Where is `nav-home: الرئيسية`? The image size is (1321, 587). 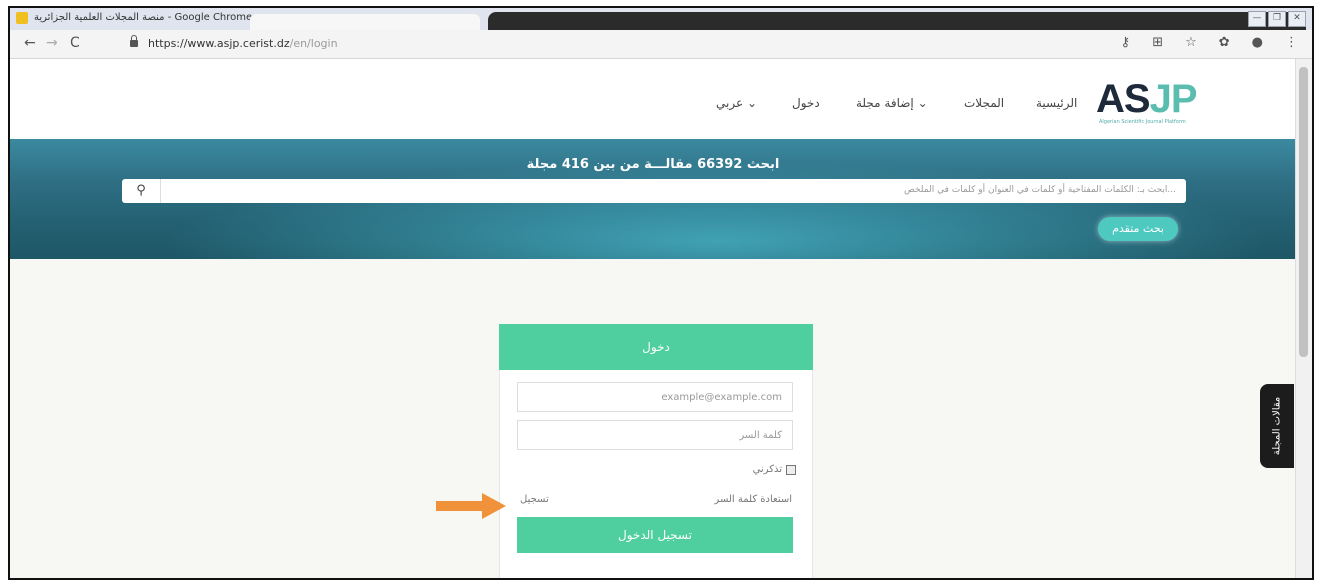 nav-home: الرئيسية is located at coordinates (1056, 103).